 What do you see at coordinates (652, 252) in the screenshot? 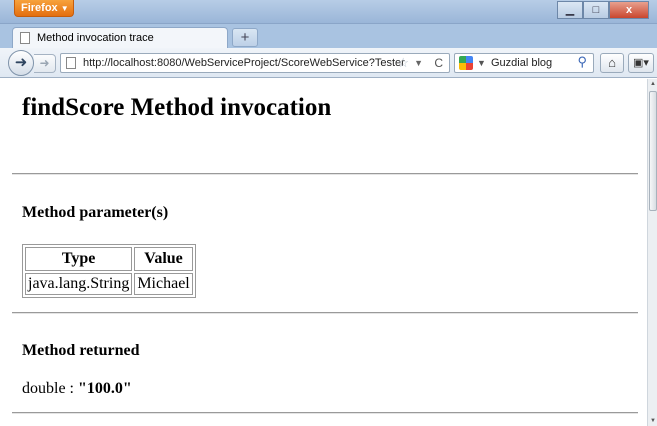
I see `vertical-scrollbar: ▲ ▼` at bounding box center [652, 252].